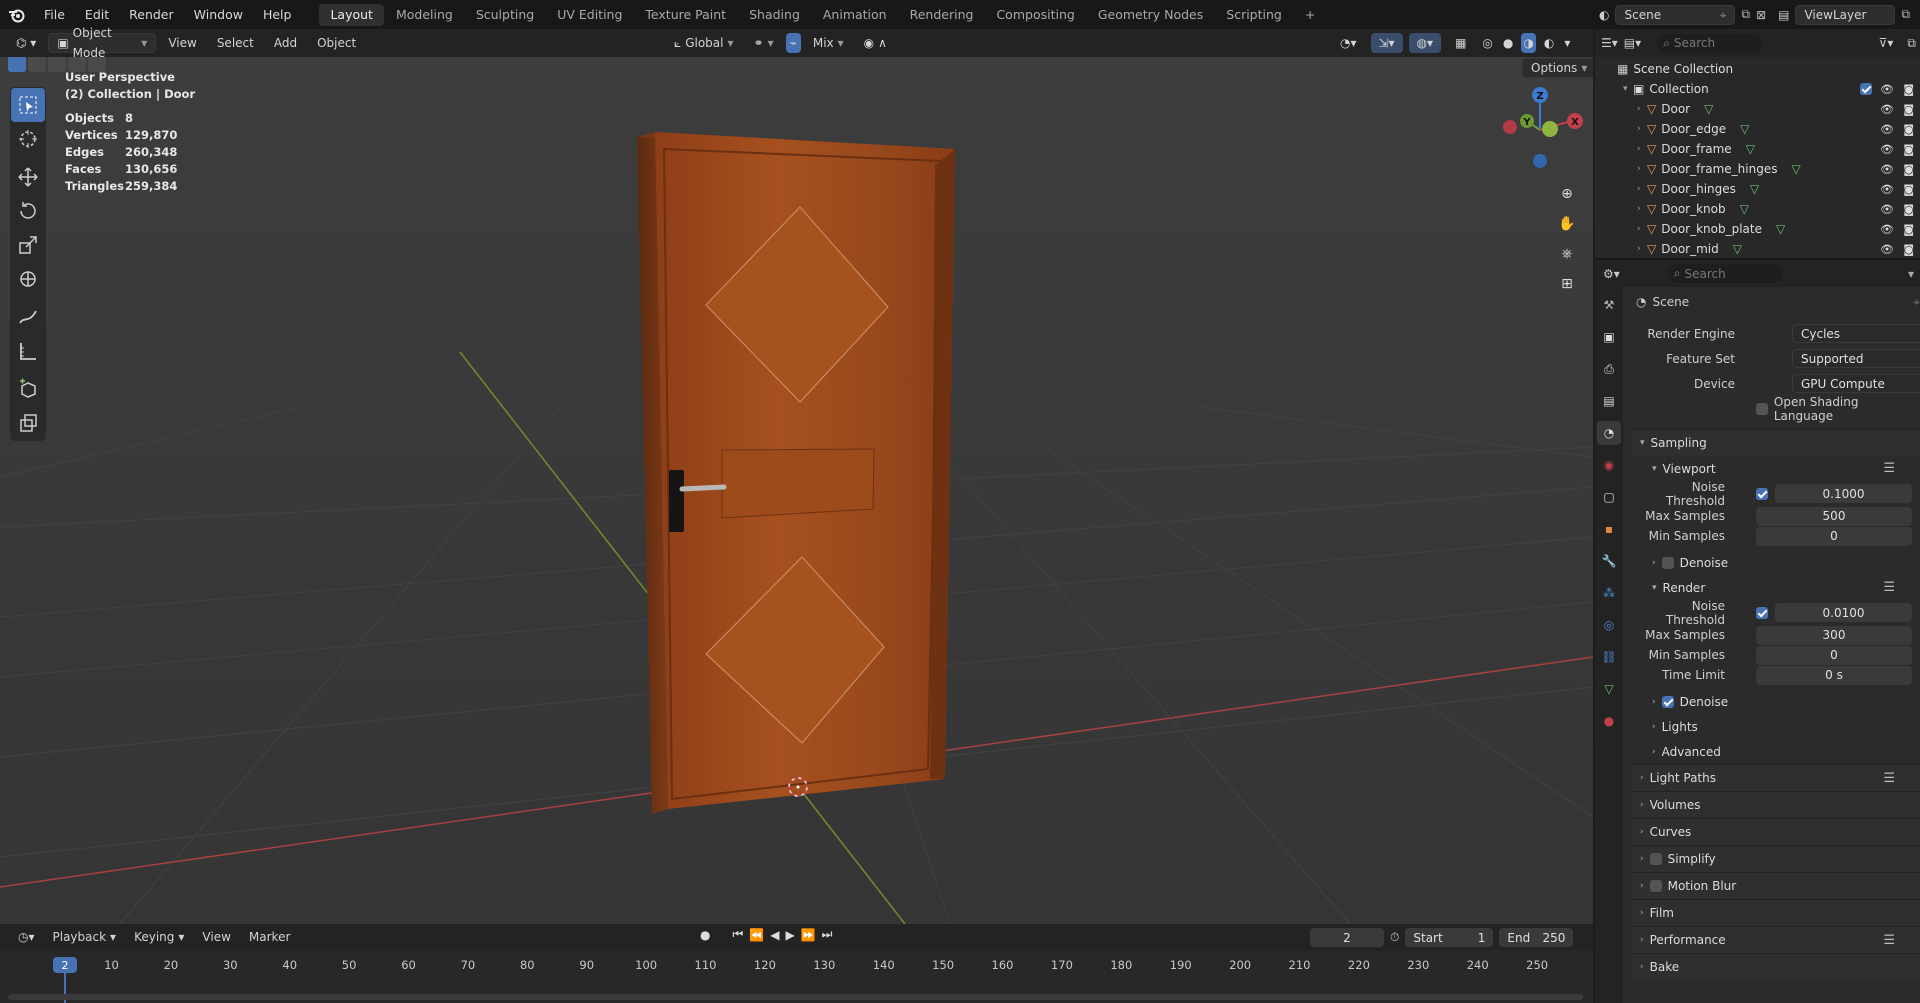 The image size is (1920, 1003). I want to click on jump-start-icon: ⏮, so click(737, 934).